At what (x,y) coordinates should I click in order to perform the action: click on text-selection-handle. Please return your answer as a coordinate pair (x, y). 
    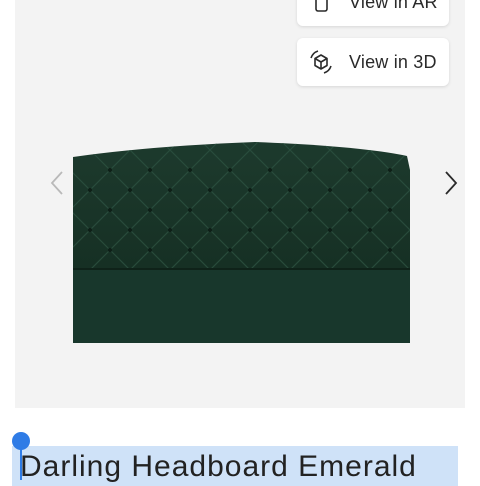
    Looking at the image, I should click on (21, 441).